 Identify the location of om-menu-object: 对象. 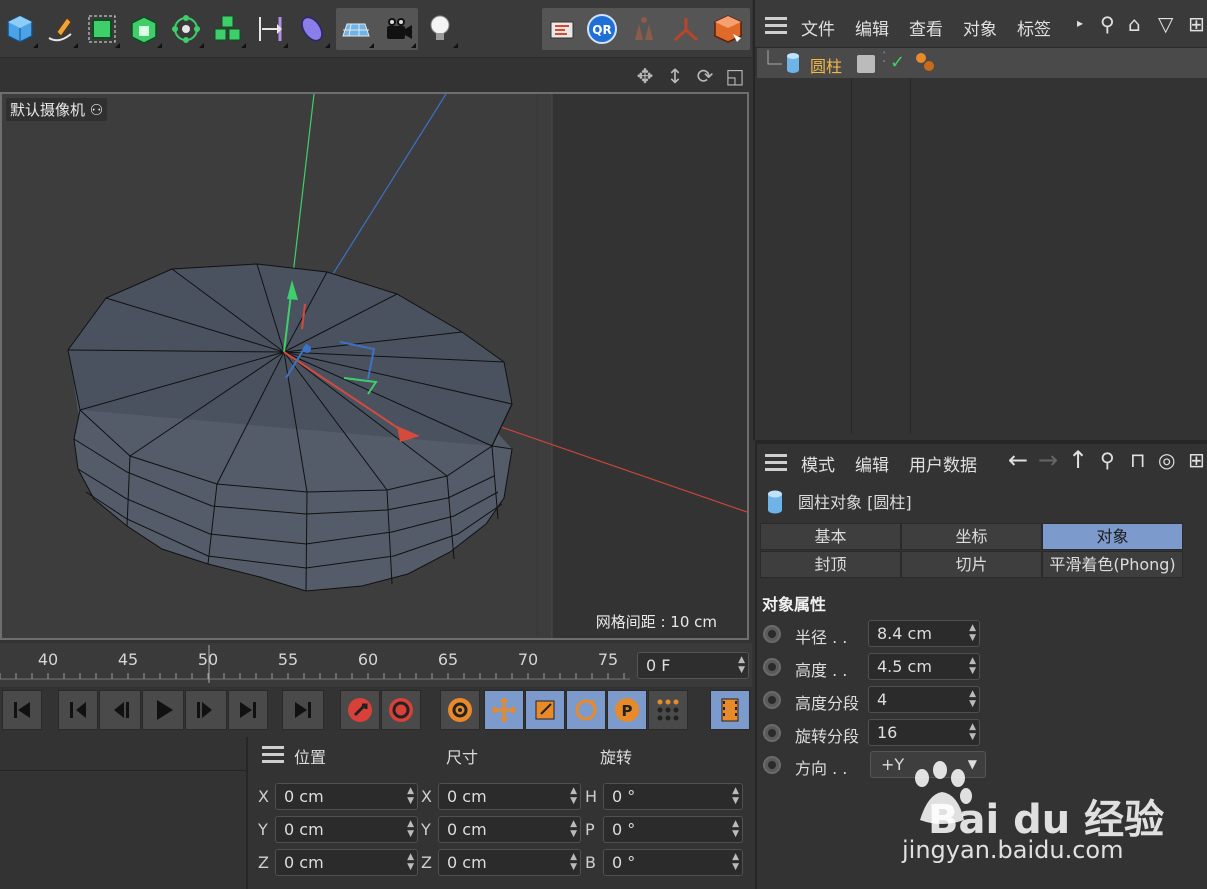
(980, 27).